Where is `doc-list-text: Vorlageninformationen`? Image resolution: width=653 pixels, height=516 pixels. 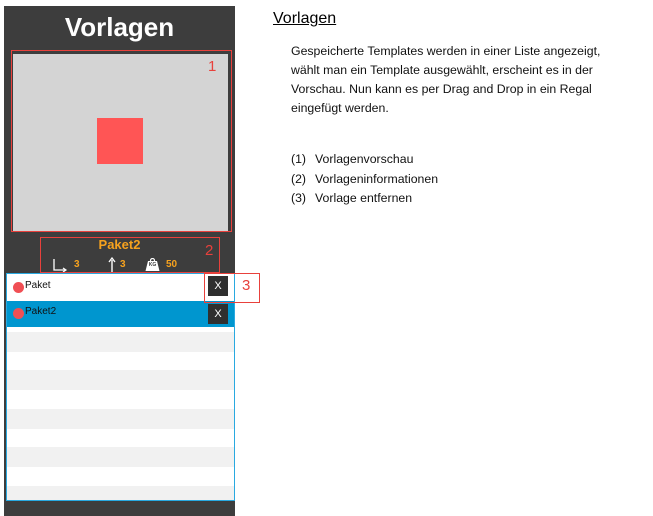
doc-list-text: Vorlageninformationen is located at coordinates (377, 178).